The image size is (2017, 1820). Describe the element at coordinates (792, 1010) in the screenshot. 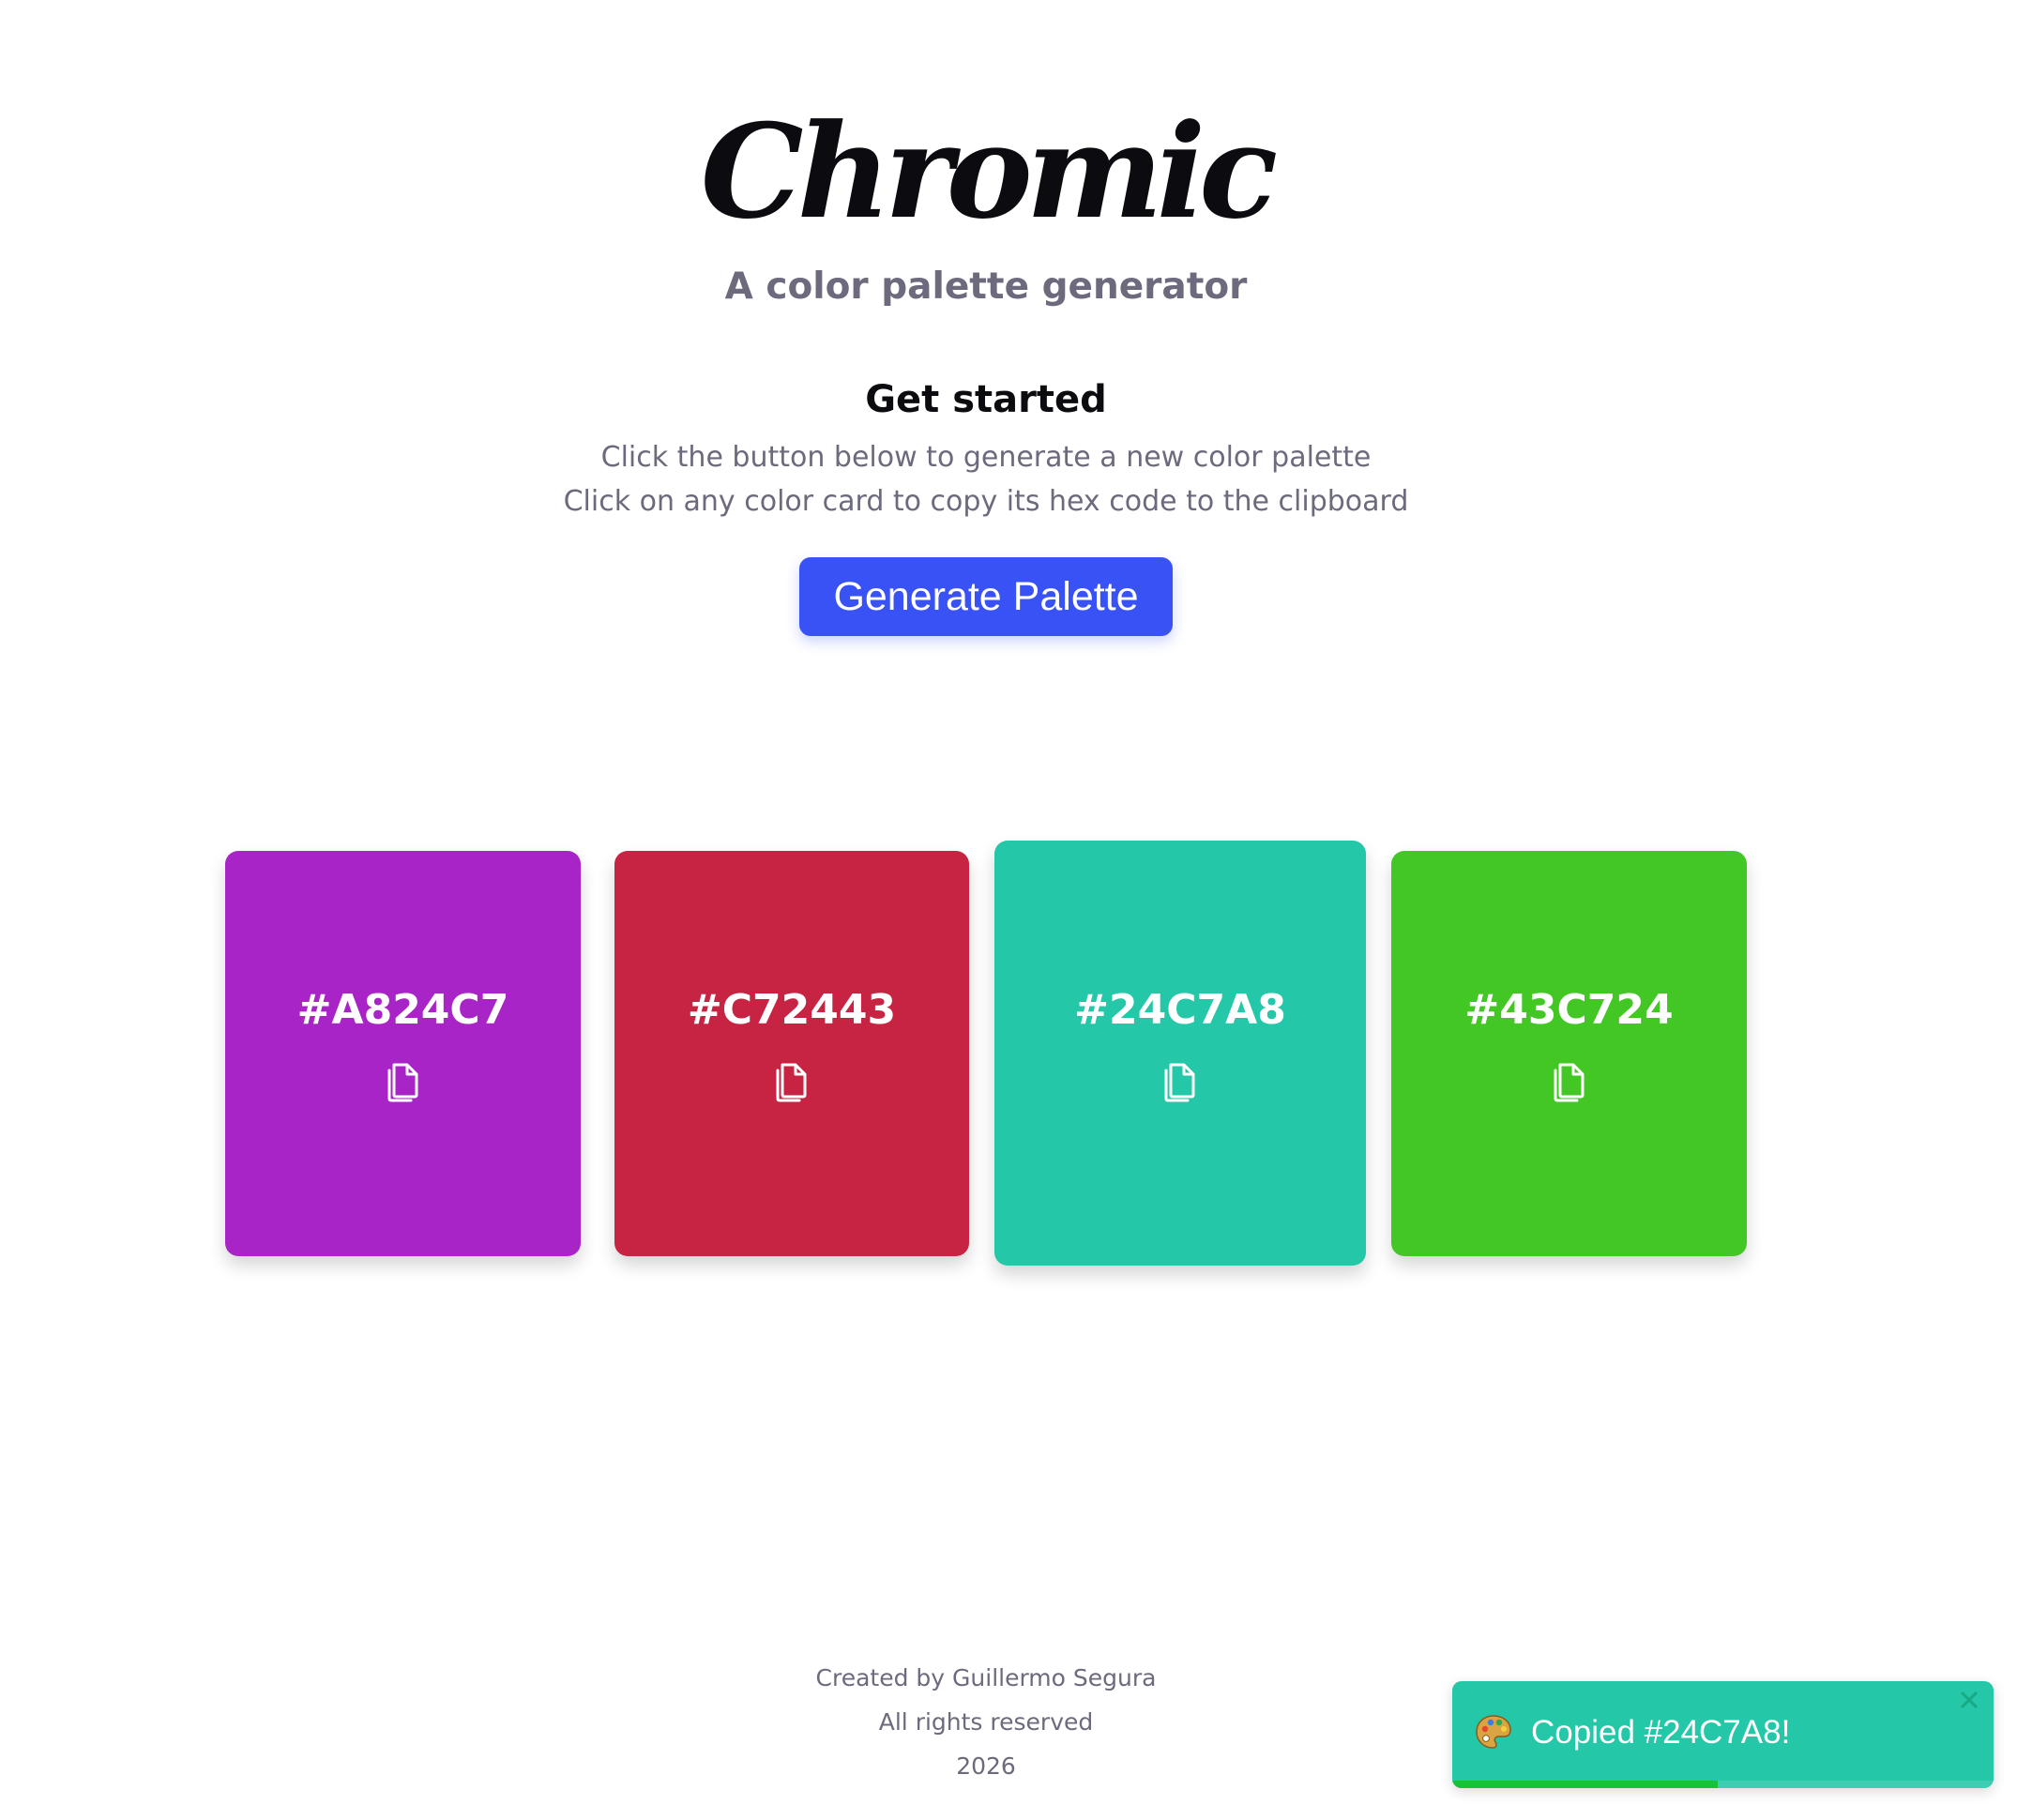

I see `hex-code: #C72443` at that location.